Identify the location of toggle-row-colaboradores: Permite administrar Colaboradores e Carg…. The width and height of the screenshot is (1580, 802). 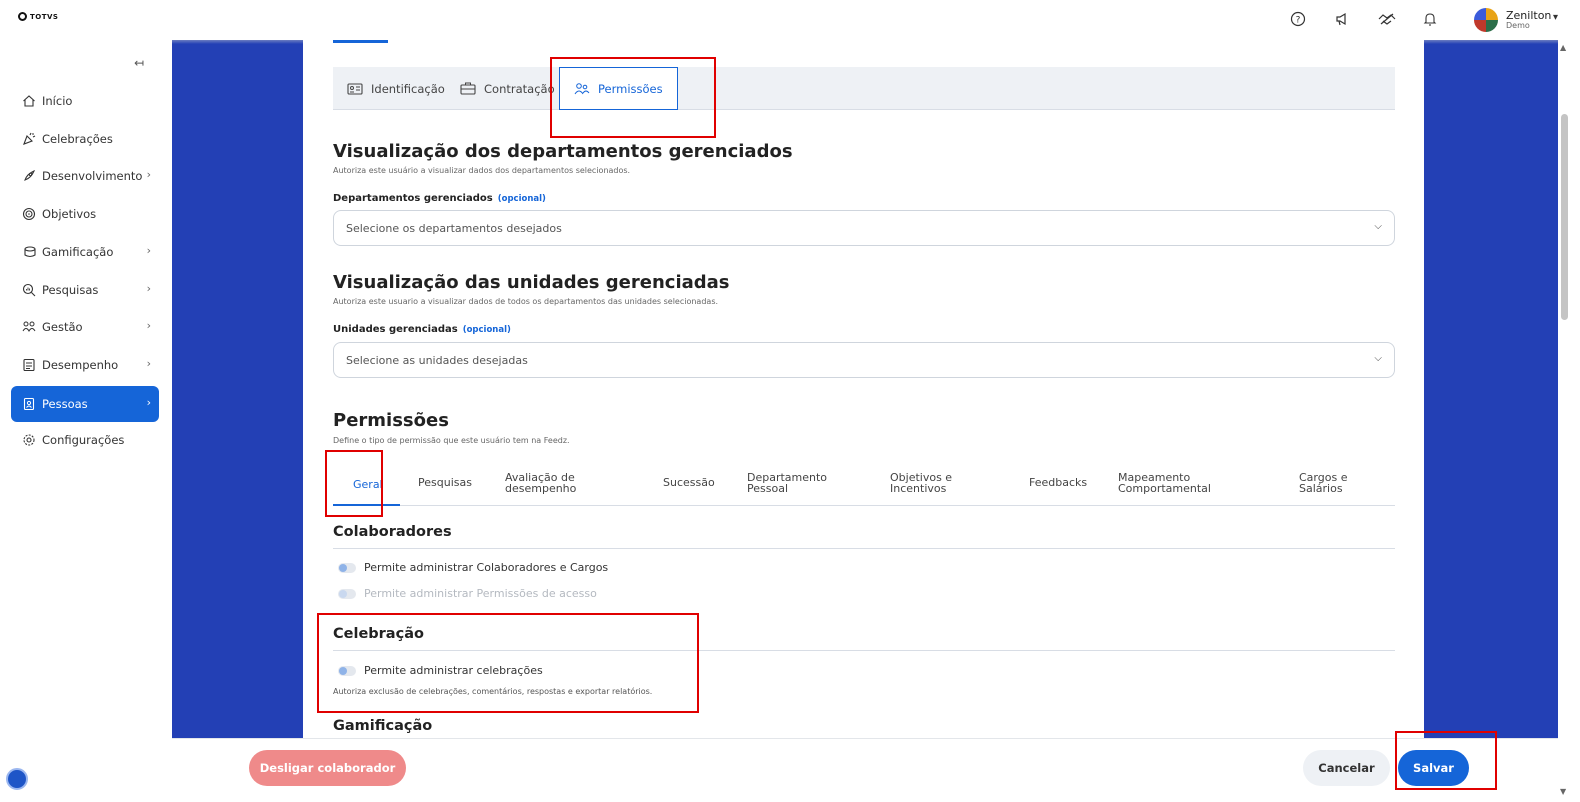
(473, 567).